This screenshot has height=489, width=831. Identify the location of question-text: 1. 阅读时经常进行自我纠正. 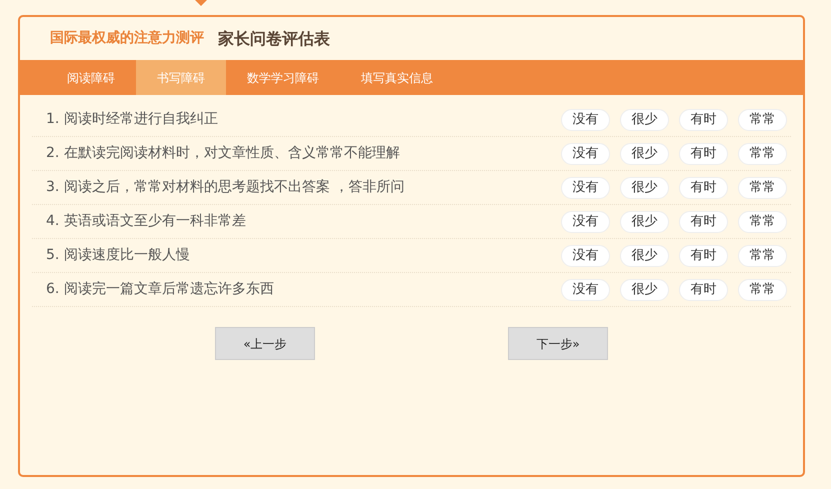
(132, 119).